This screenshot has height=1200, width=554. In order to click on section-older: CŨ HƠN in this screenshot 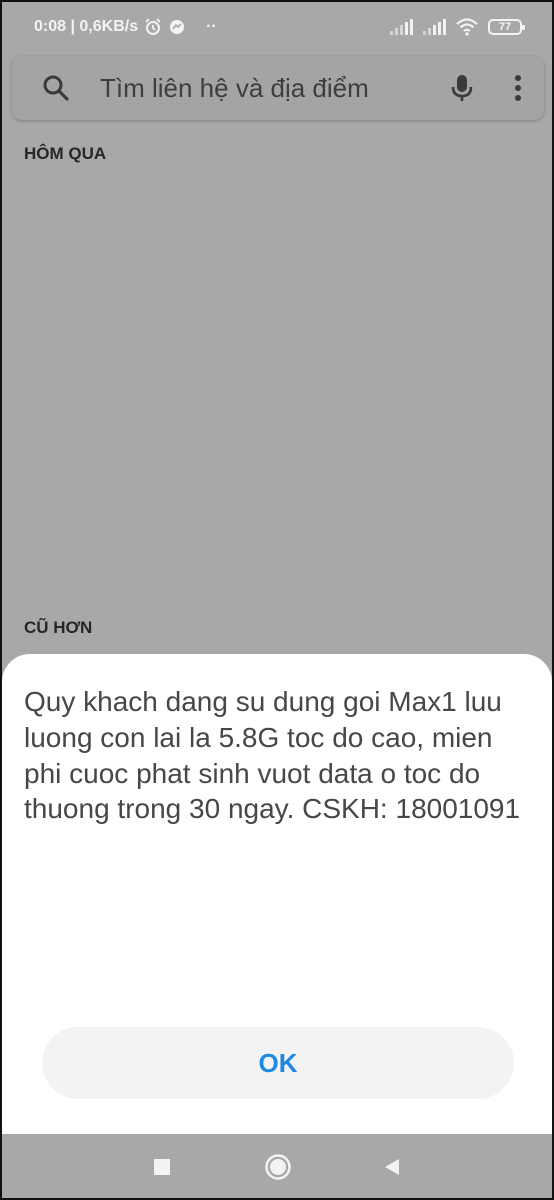, I will do `click(58, 627)`.